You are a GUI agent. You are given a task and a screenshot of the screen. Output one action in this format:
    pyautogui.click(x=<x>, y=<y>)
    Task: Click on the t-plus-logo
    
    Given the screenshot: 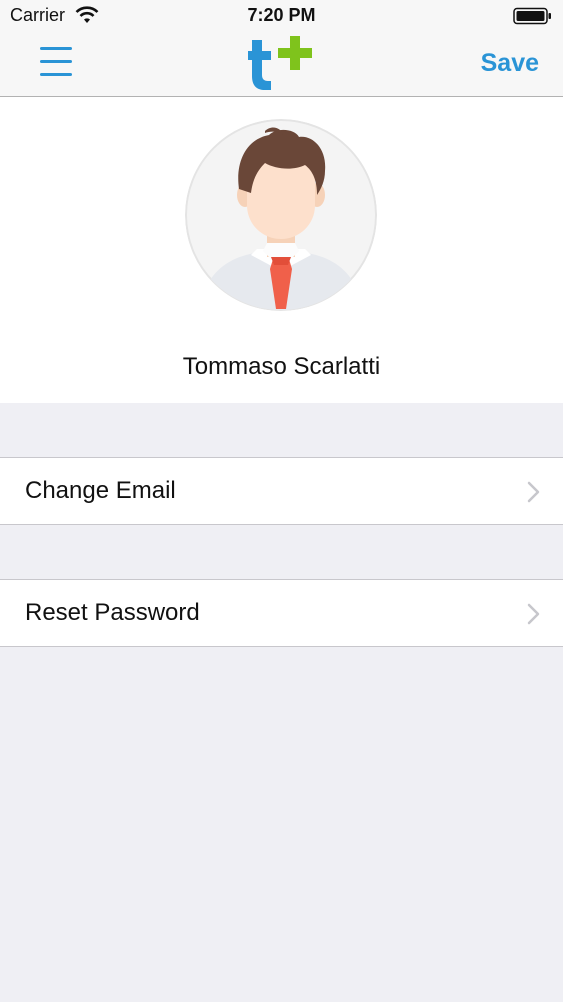 What is the action you would take?
    pyautogui.click(x=280, y=63)
    